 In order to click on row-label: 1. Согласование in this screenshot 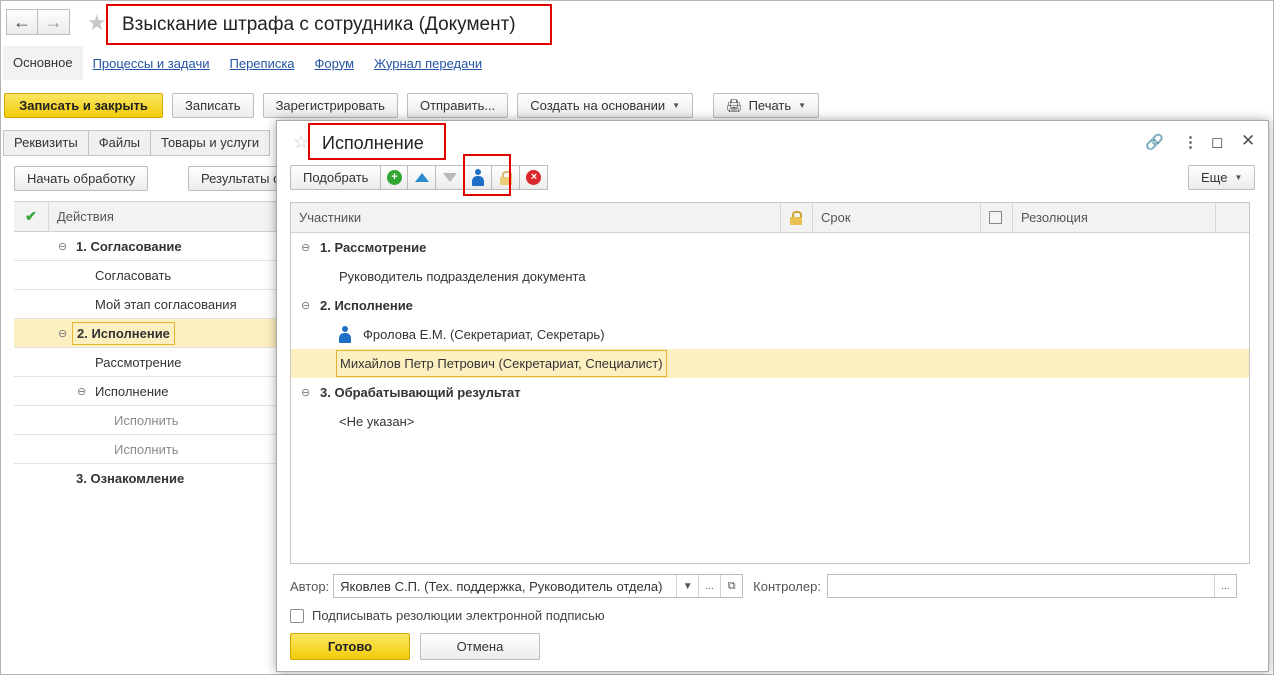, I will do `click(129, 246)`.